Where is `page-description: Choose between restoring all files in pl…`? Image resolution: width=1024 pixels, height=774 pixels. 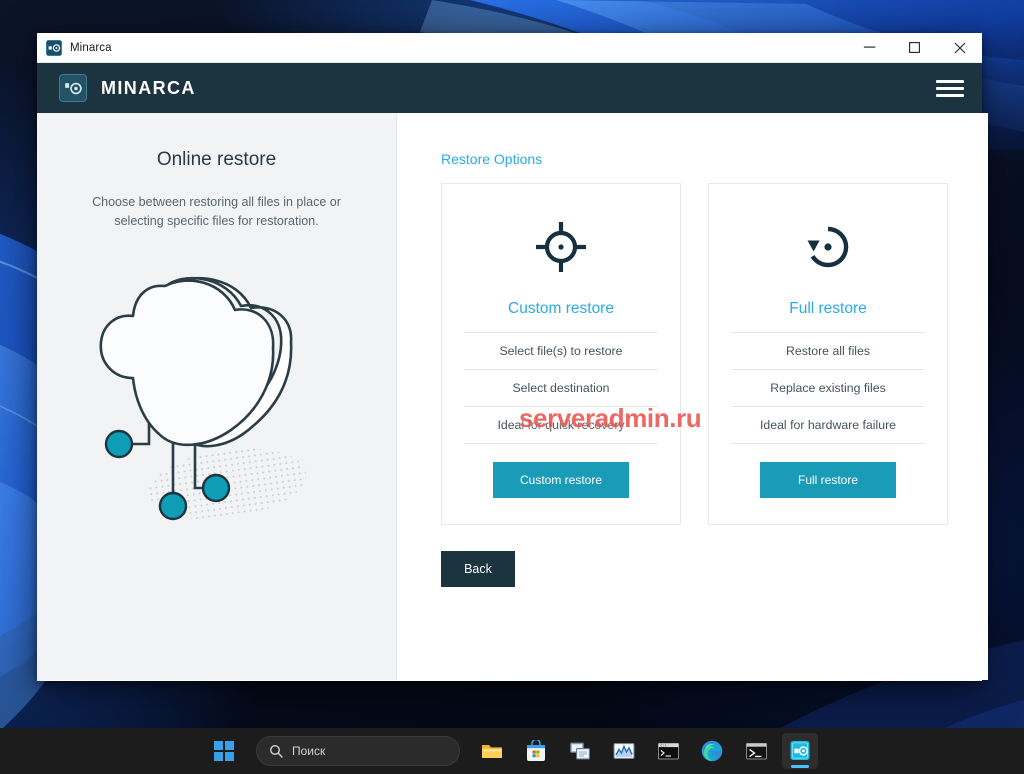 page-description: Choose between restoring all files in pl… is located at coordinates (216, 212).